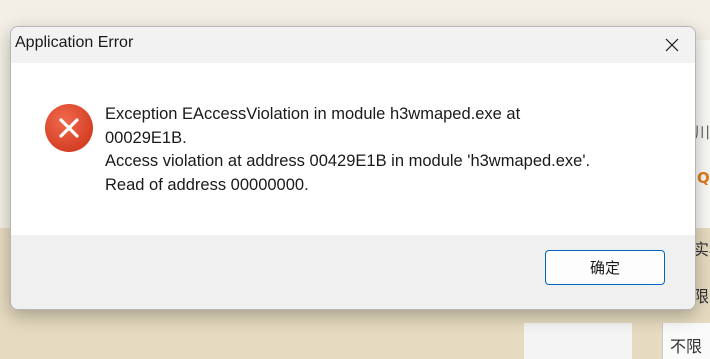 The width and height of the screenshot is (710, 359). I want to click on error-x-icon, so click(69, 128).